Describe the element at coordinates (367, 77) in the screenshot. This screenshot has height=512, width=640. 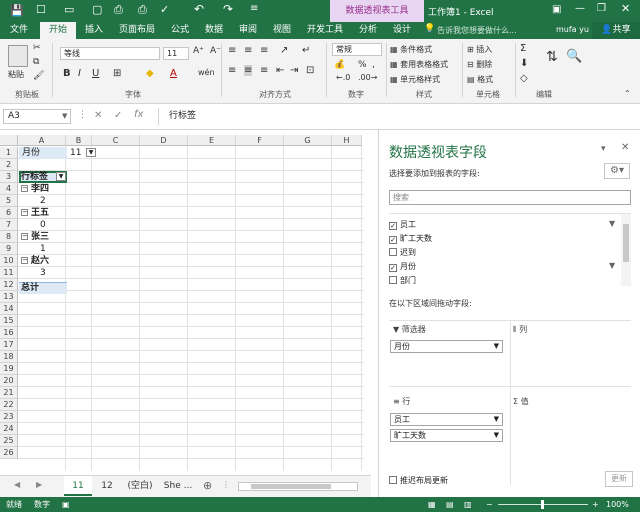
I see `decrease-decimal-icon: .00→` at that location.